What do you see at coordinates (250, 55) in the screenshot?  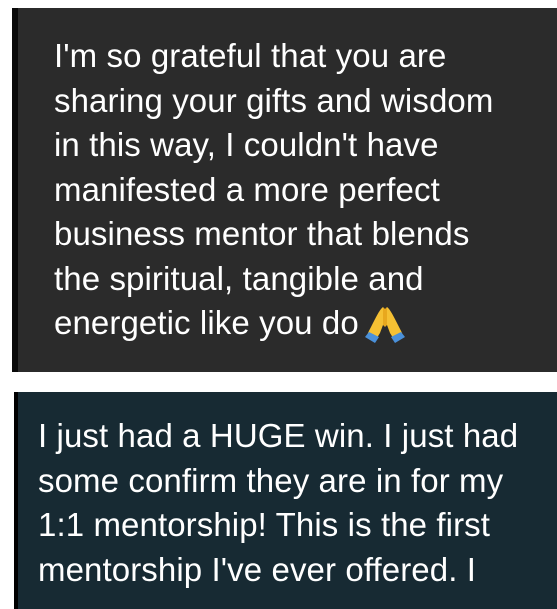 I see `message-line: I'm so grateful that you are` at bounding box center [250, 55].